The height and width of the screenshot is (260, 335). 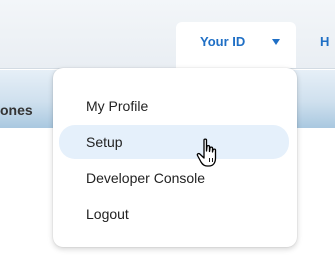 What do you see at coordinates (276, 42) in the screenshot?
I see `caret-down-icon` at bounding box center [276, 42].